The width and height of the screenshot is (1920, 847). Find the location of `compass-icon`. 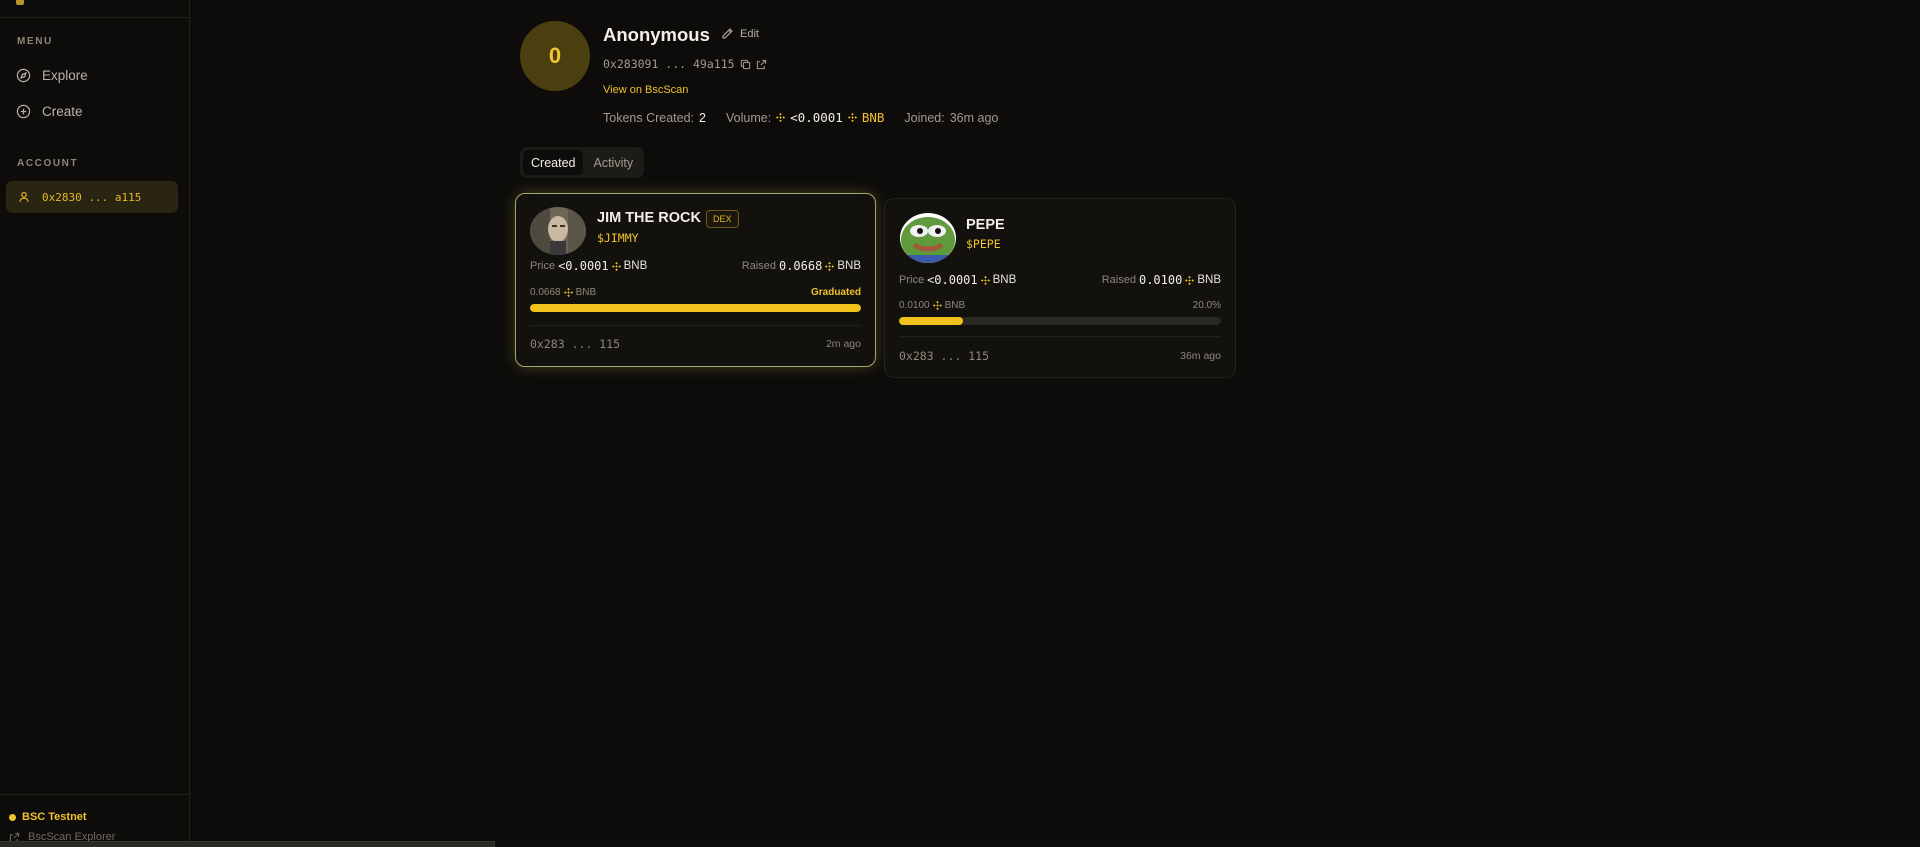

compass-icon is located at coordinates (23, 75).